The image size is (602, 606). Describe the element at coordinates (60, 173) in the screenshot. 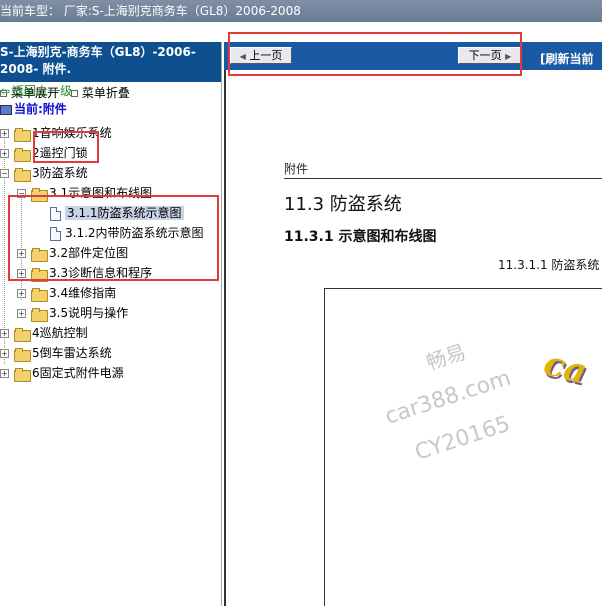

I see `tree-item-label: 3防盗系统` at that location.